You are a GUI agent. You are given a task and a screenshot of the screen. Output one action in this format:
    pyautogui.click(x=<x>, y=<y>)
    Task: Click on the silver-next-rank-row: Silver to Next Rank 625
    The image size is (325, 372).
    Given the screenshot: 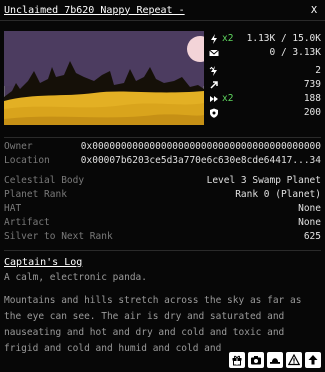 What is the action you would take?
    pyautogui.click(x=162, y=237)
    